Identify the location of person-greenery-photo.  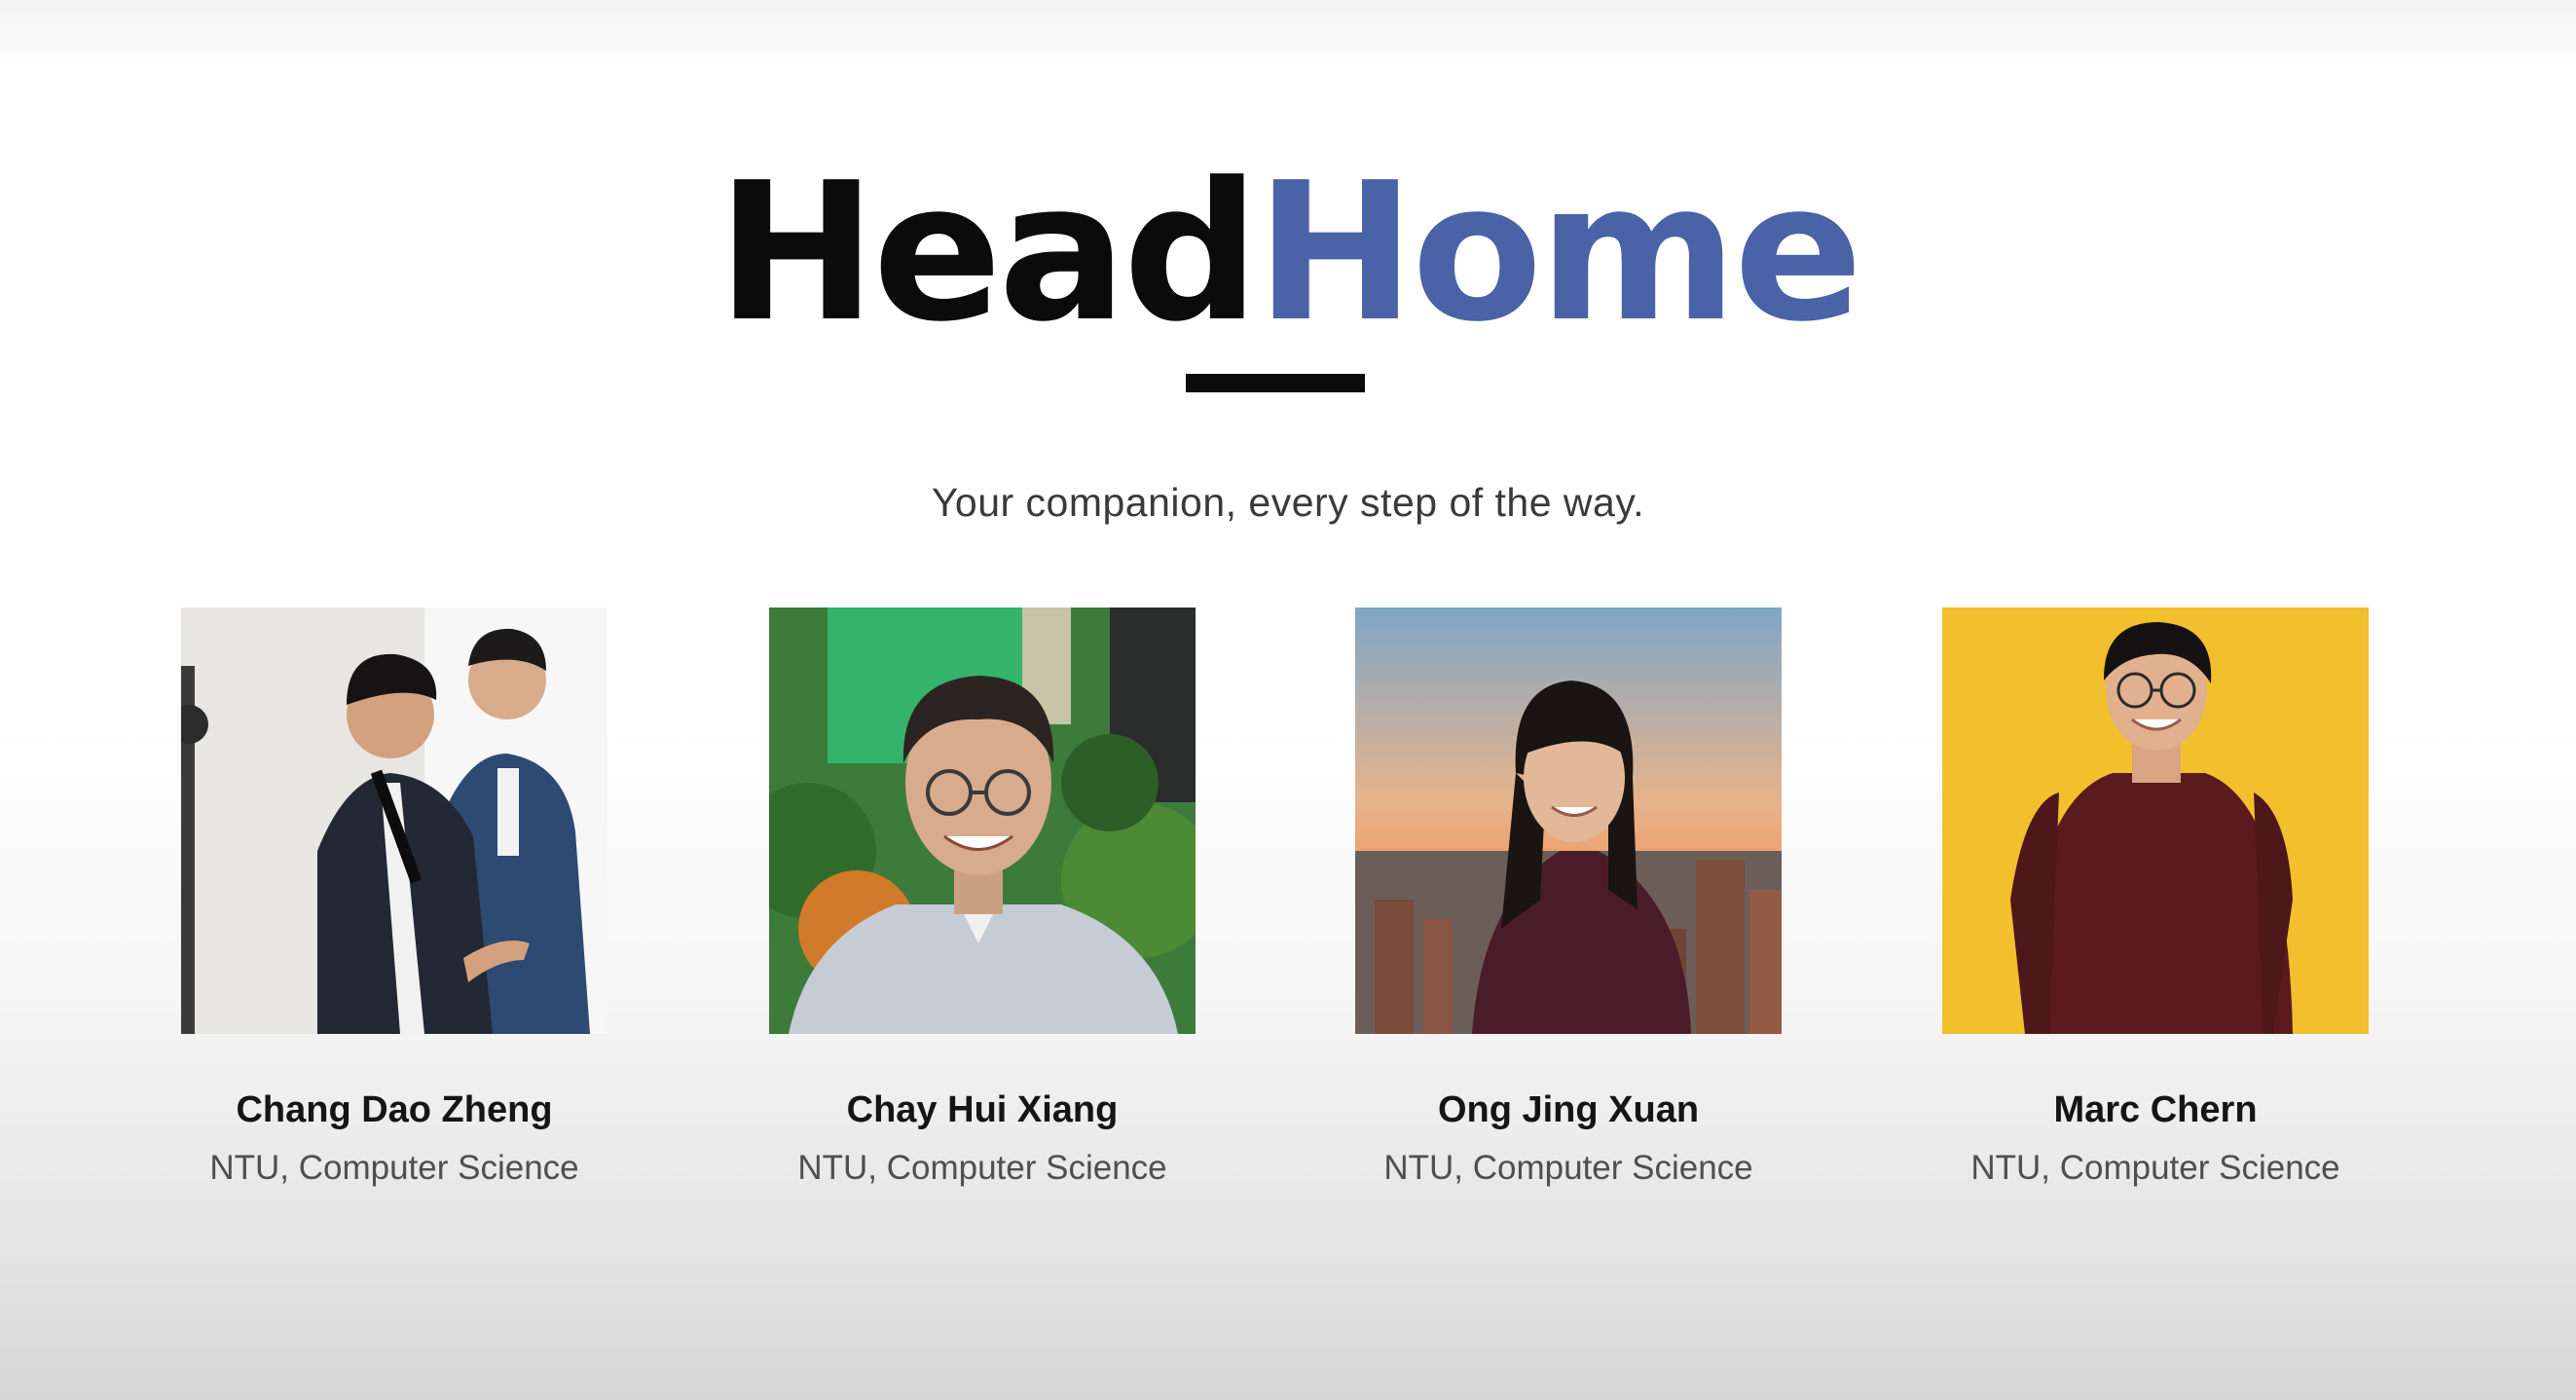
(982, 821).